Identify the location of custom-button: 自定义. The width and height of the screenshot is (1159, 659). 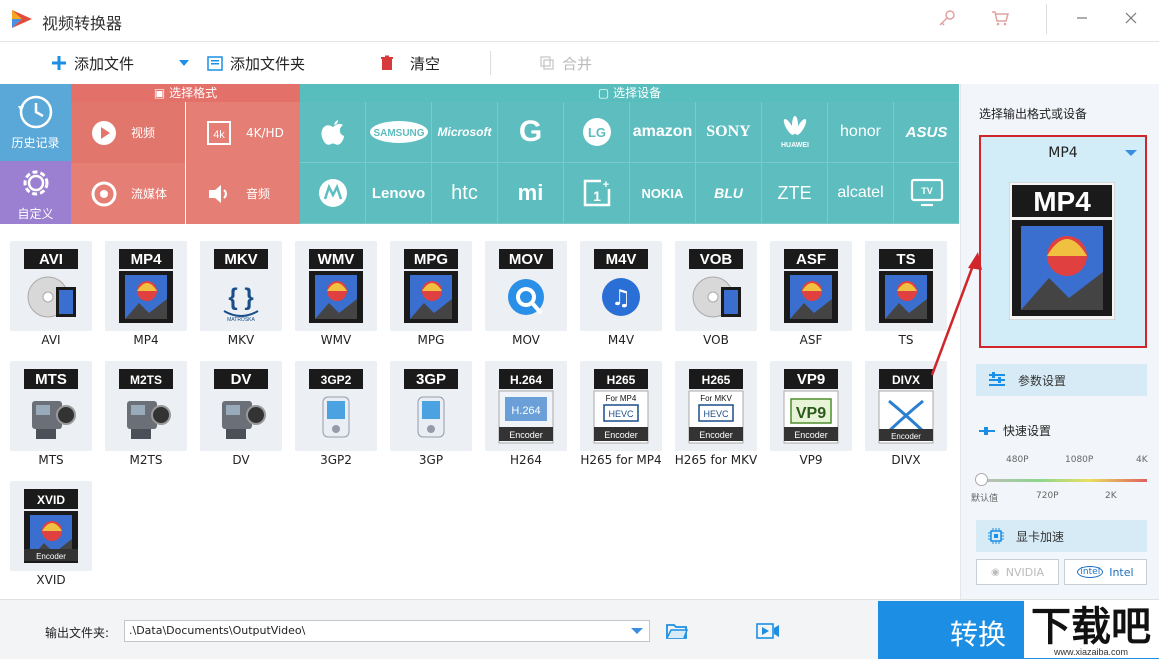
(35, 192).